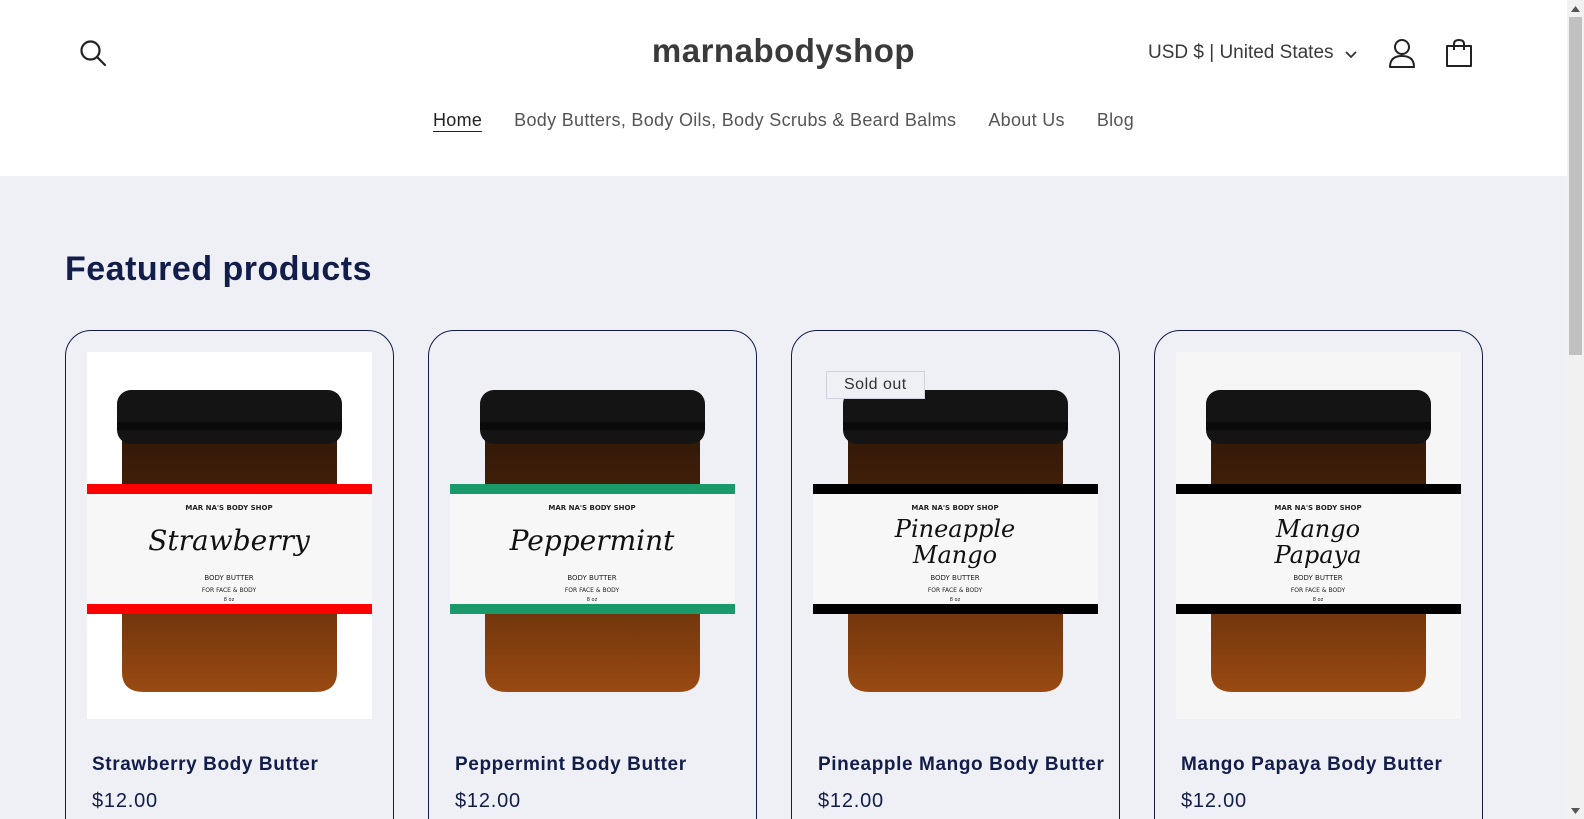 The width and height of the screenshot is (1584, 819). I want to click on user-icon, so click(1402, 53).